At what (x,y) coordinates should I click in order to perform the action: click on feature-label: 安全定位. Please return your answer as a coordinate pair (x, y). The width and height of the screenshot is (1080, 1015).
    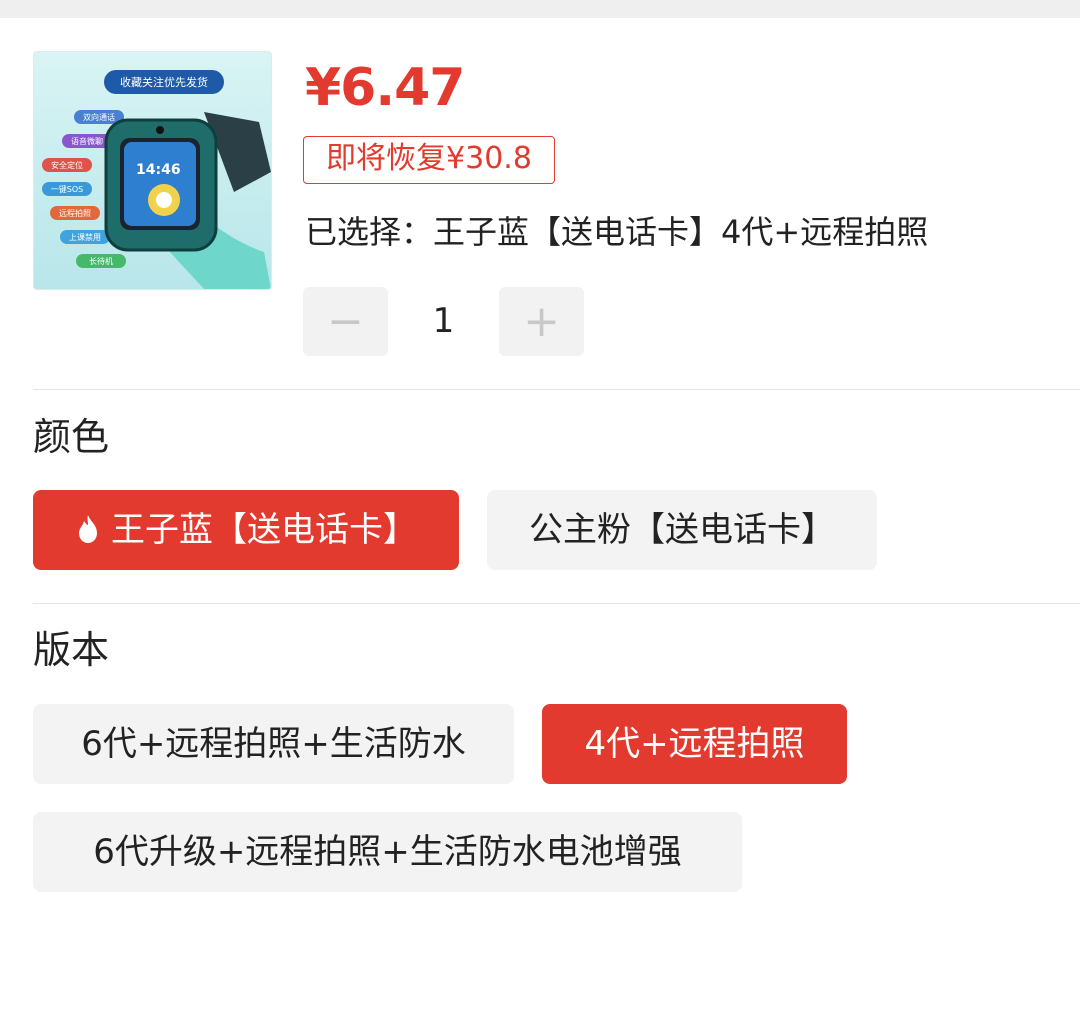
    Looking at the image, I should click on (67, 165).